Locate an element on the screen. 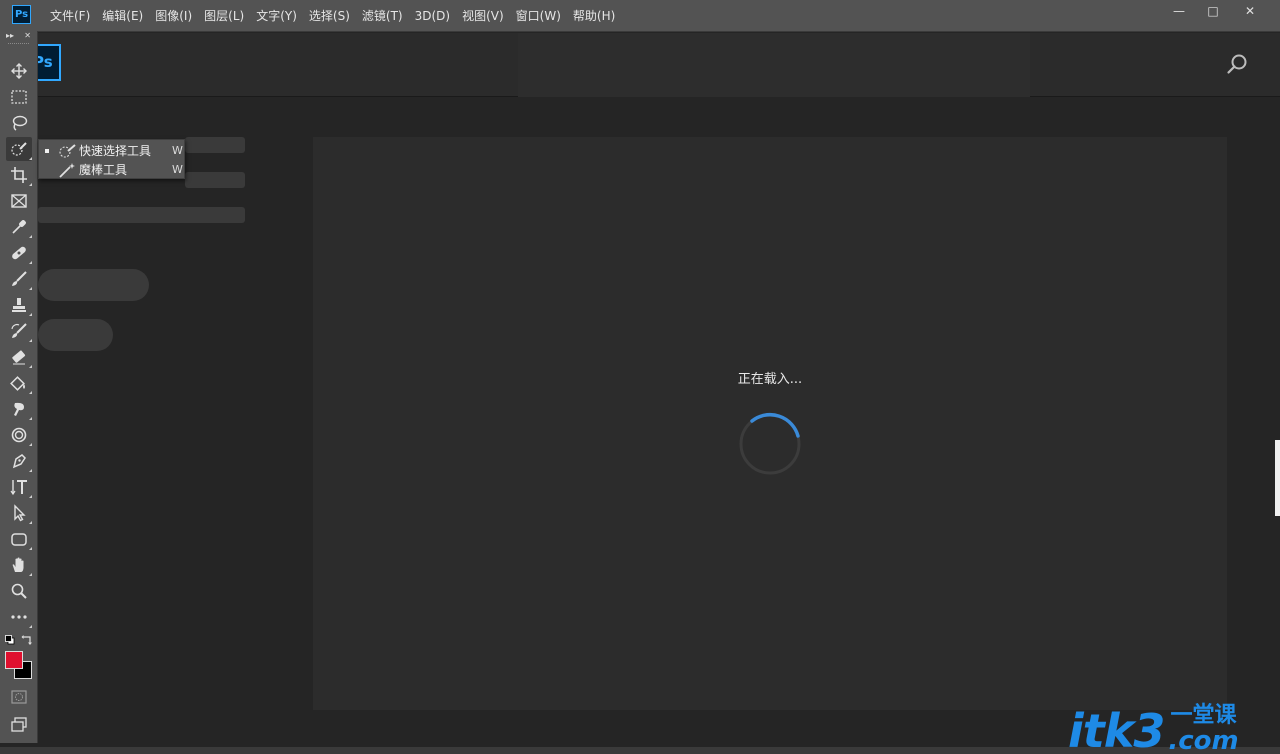 The height and width of the screenshot is (754, 1280). header-center-panel is located at coordinates (774, 65).